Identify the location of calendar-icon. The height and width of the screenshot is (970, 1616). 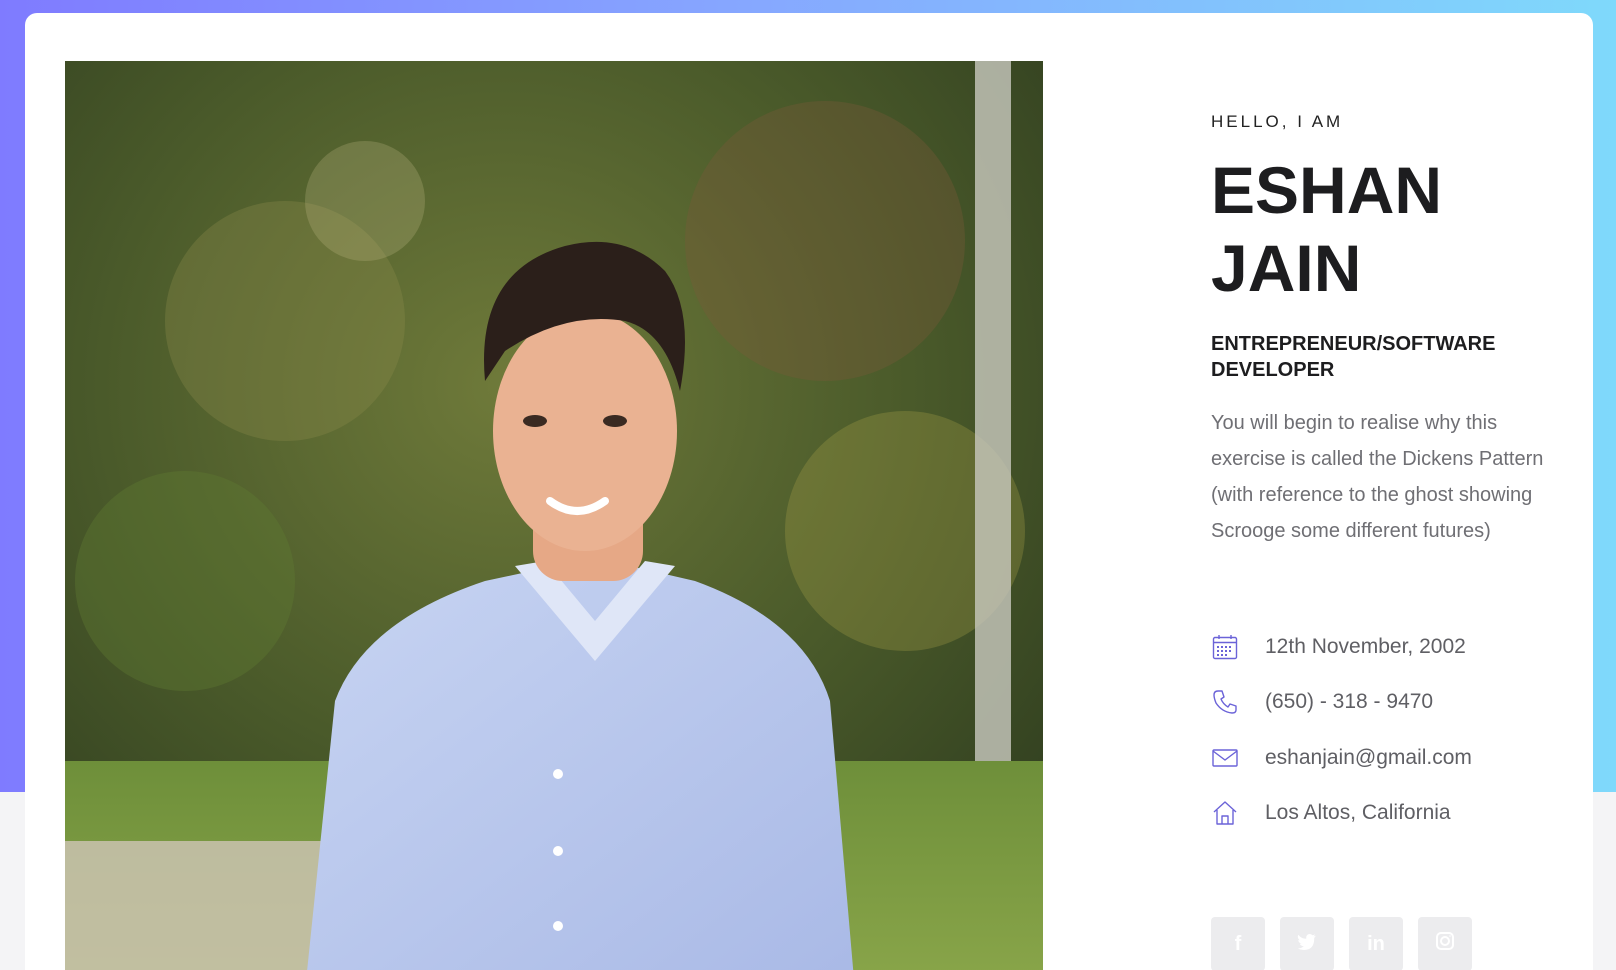
(1225, 647).